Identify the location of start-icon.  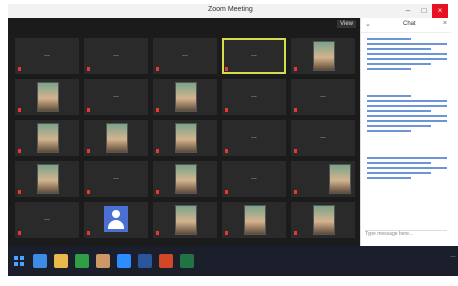
(19, 261).